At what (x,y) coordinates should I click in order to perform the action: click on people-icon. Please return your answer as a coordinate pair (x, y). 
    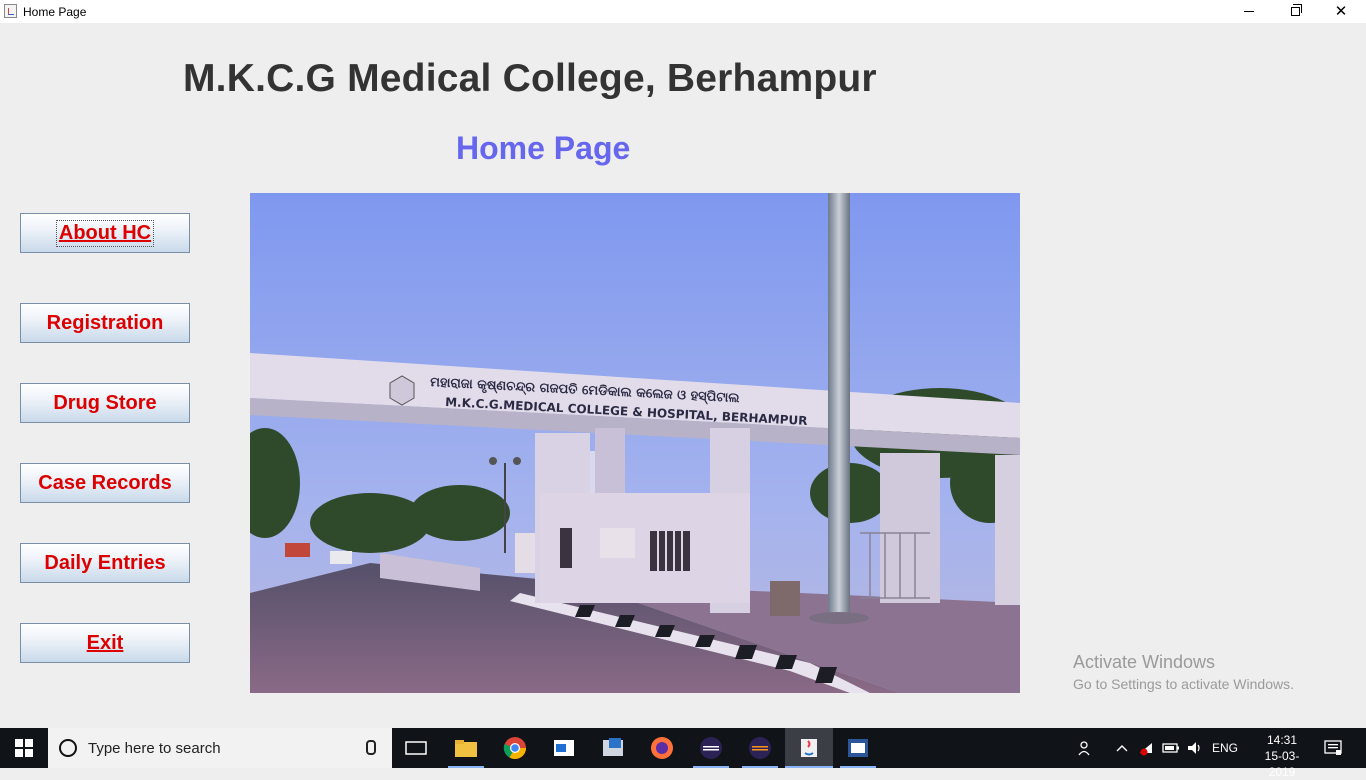
    Looking at the image, I should click on (1087, 748).